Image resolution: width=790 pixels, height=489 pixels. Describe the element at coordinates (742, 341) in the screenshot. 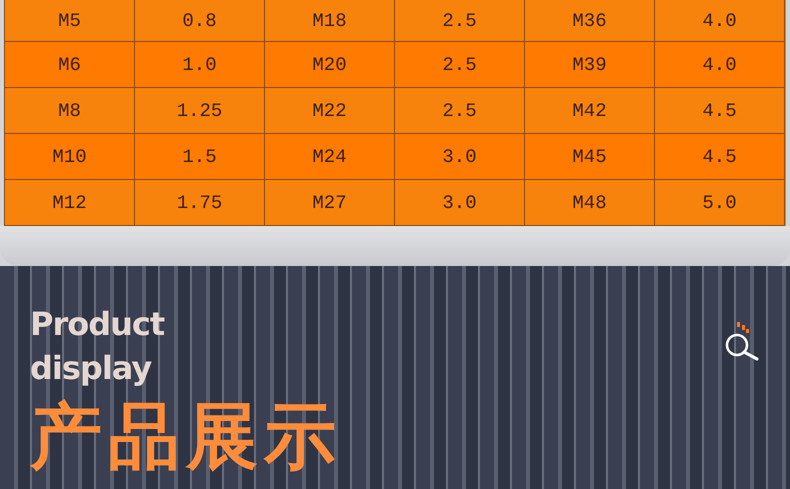

I see `search-icon` at that location.